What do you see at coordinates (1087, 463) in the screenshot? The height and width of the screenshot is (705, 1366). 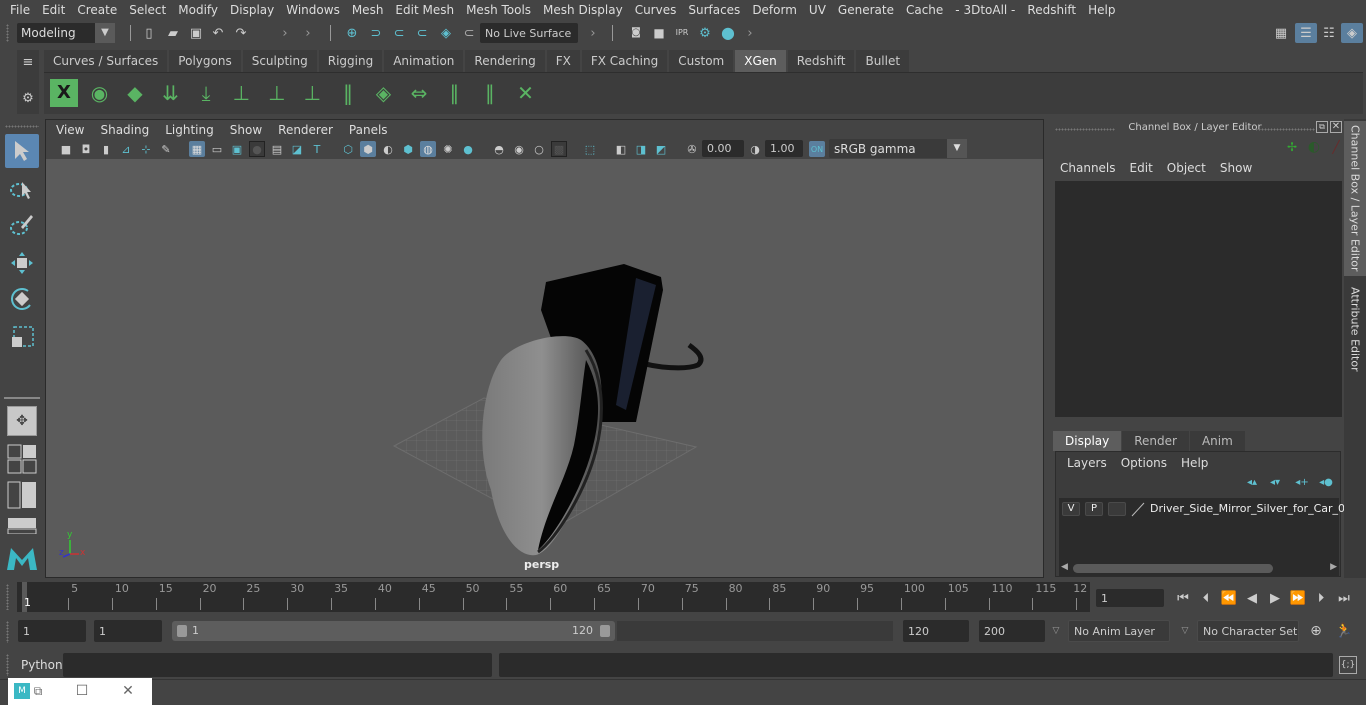 I see `layer-menu-layers: Layers` at bounding box center [1087, 463].